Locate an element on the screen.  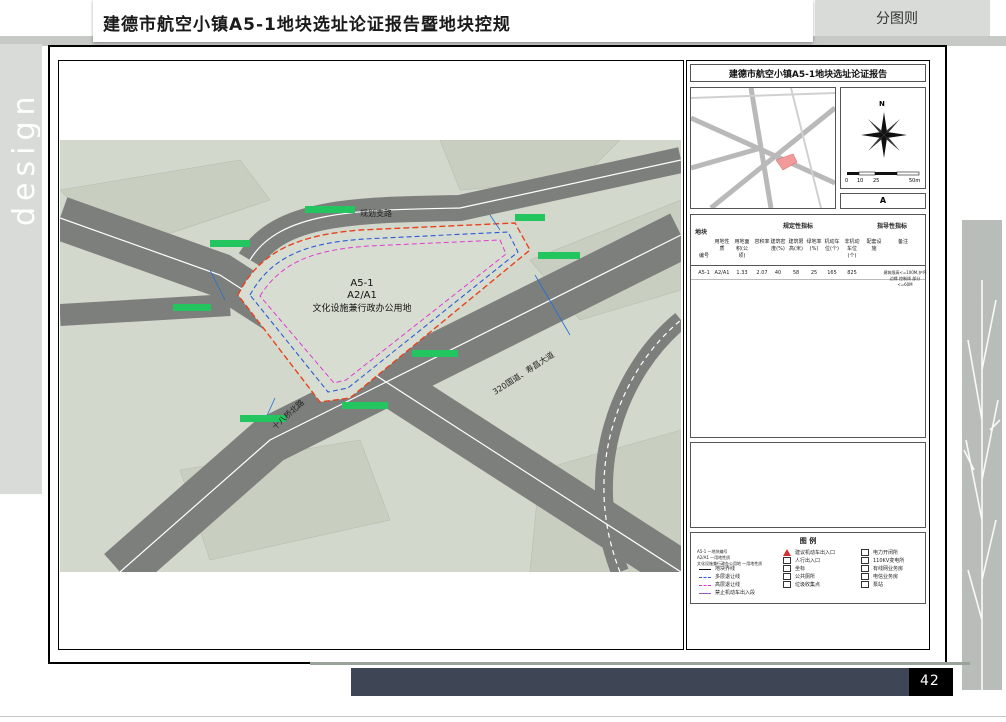
legend-item: 有线网业务房 is located at coordinates (888, 569).